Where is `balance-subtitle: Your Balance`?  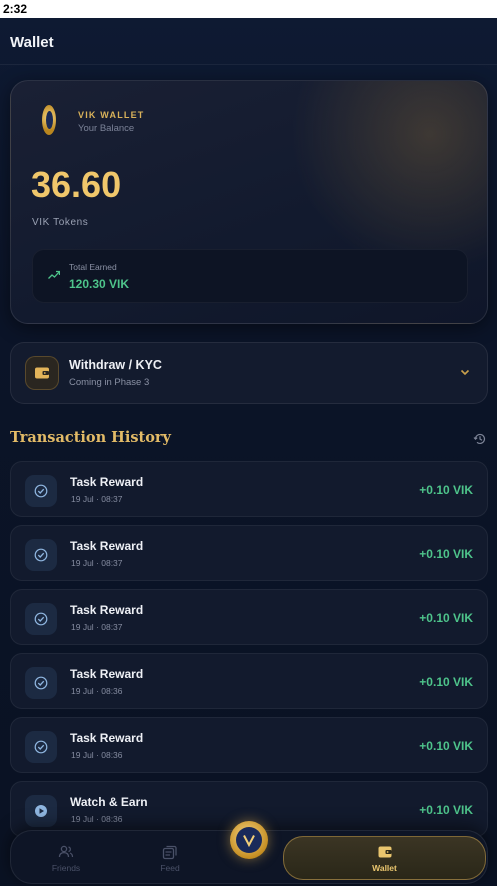
balance-subtitle: Your Balance is located at coordinates (106, 128).